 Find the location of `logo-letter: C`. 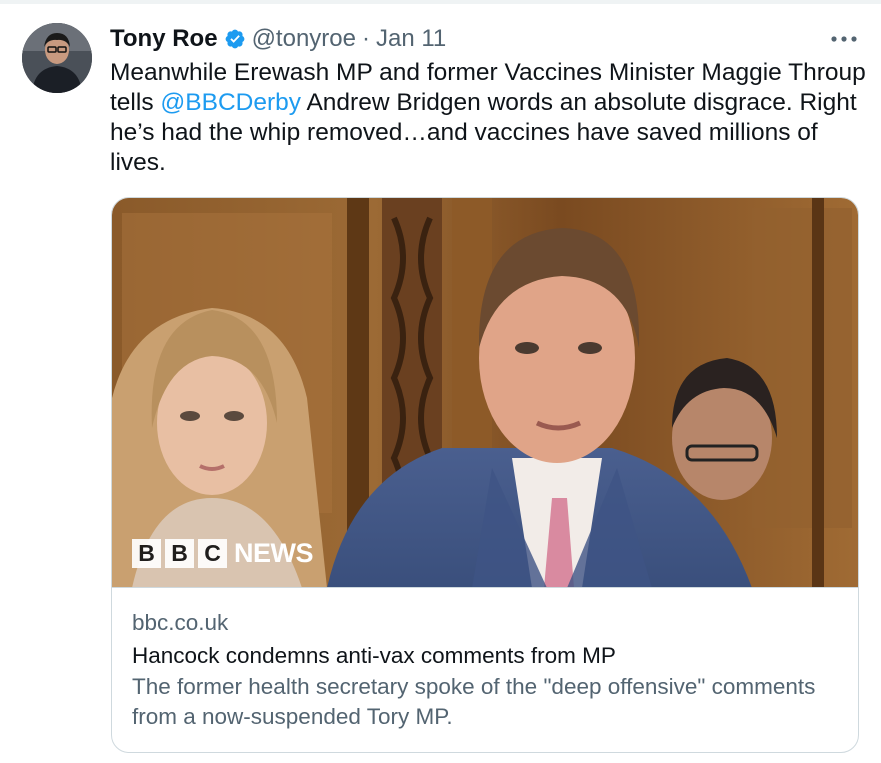

logo-letter: C is located at coordinates (212, 553).